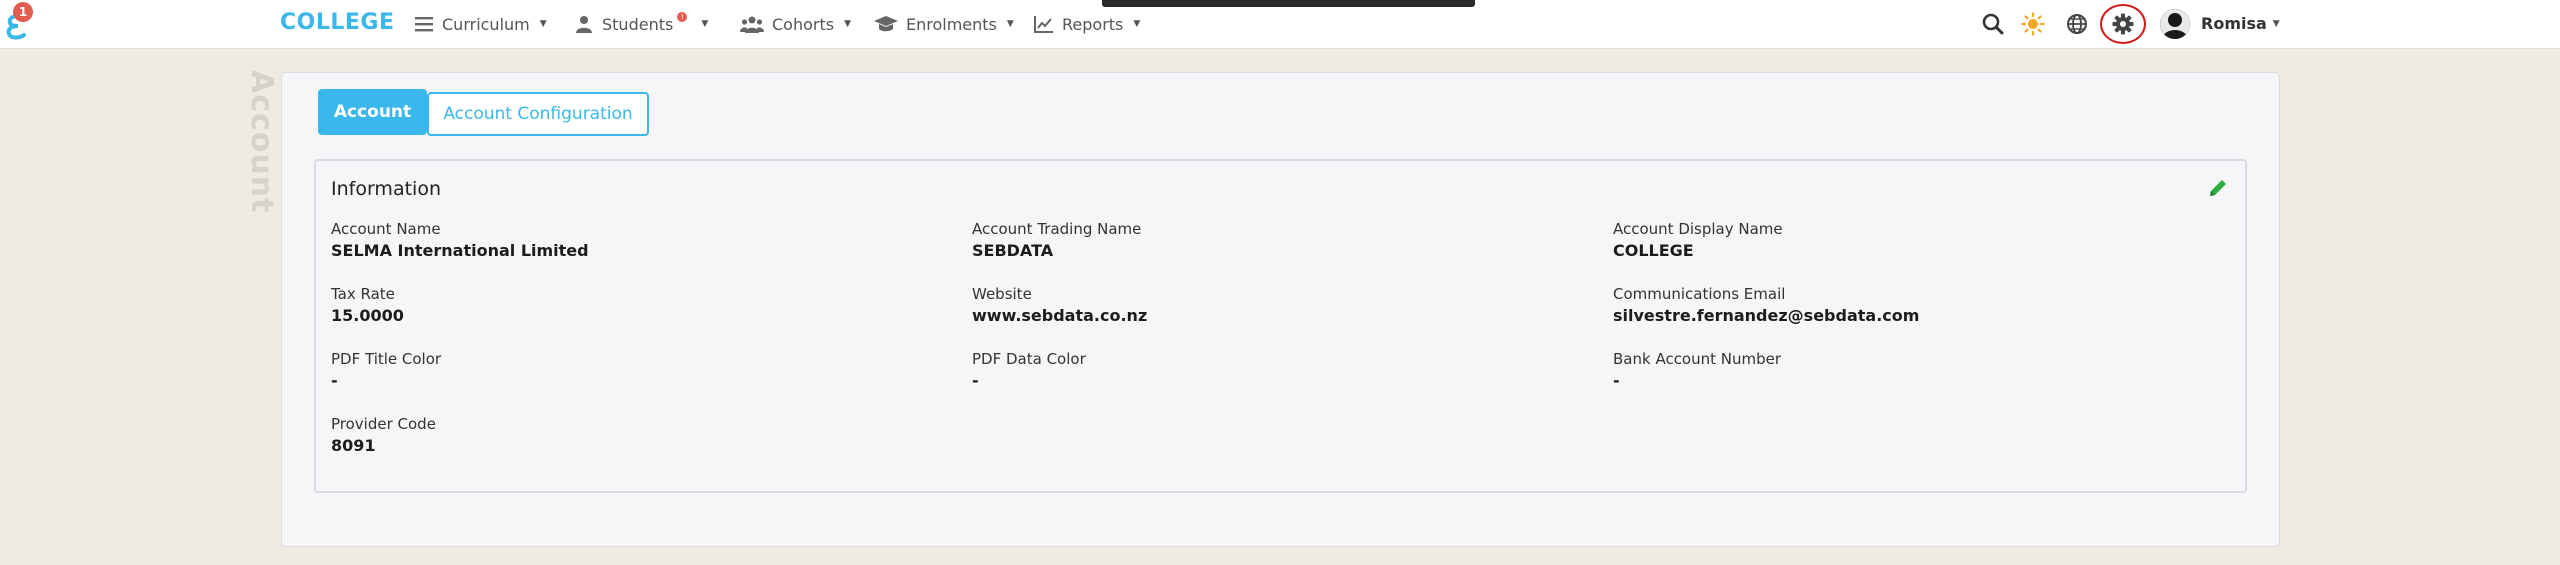 Image resolution: width=2560 pixels, height=565 pixels. Describe the element at coordinates (1699, 294) in the screenshot. I see `field-label: Communications Email` at that location.